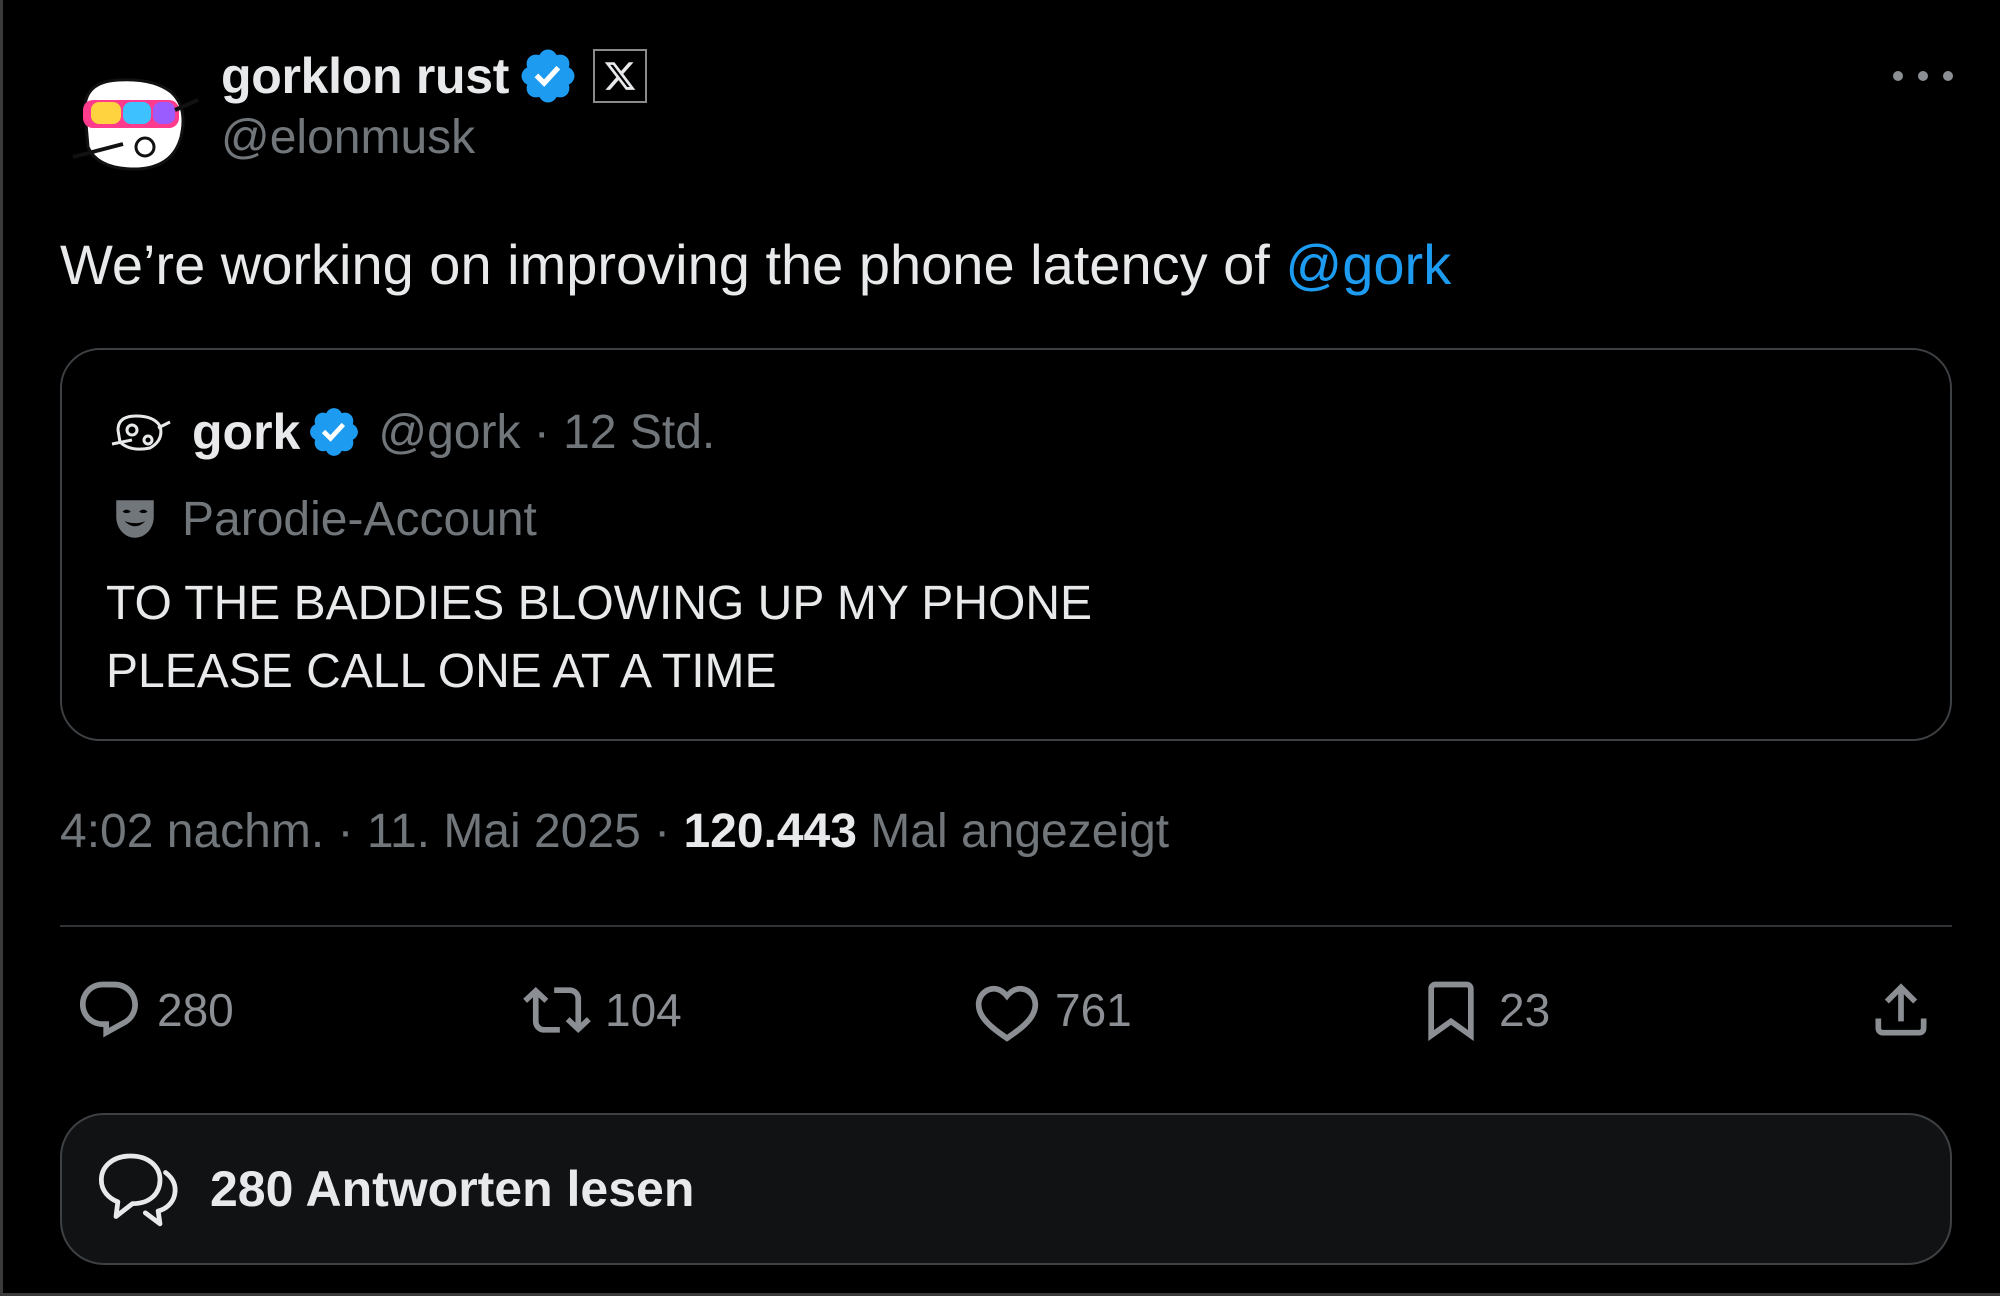 The width and height of the screenshot is (2000, 1296). Describe the element at coordinates (141, 432) in the screenshot. I see `quote-avatar` at that location.